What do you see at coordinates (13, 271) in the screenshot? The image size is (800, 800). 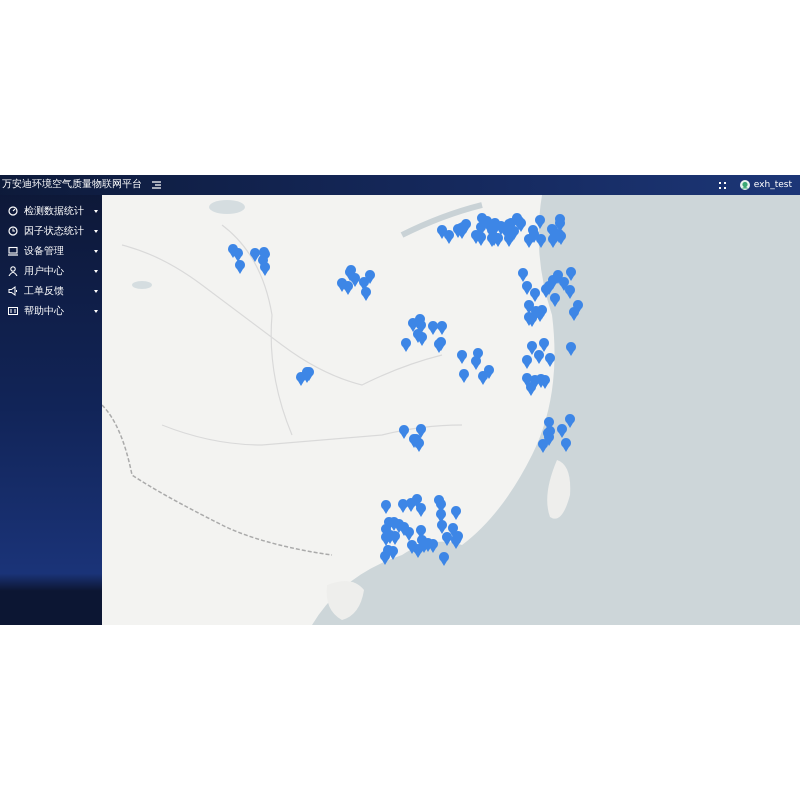 I see `user-icon` at bounding box center [13, 271].